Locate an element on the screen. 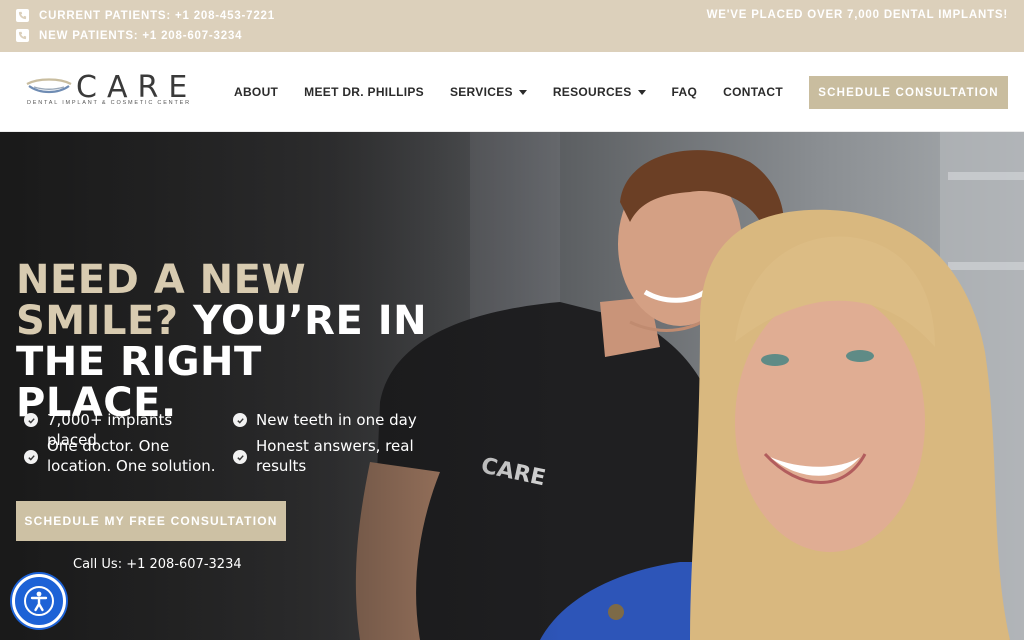 The image size is (1024, 640). feature-item: One doctor. One location. One solution. is located at coordinates (124, 456).